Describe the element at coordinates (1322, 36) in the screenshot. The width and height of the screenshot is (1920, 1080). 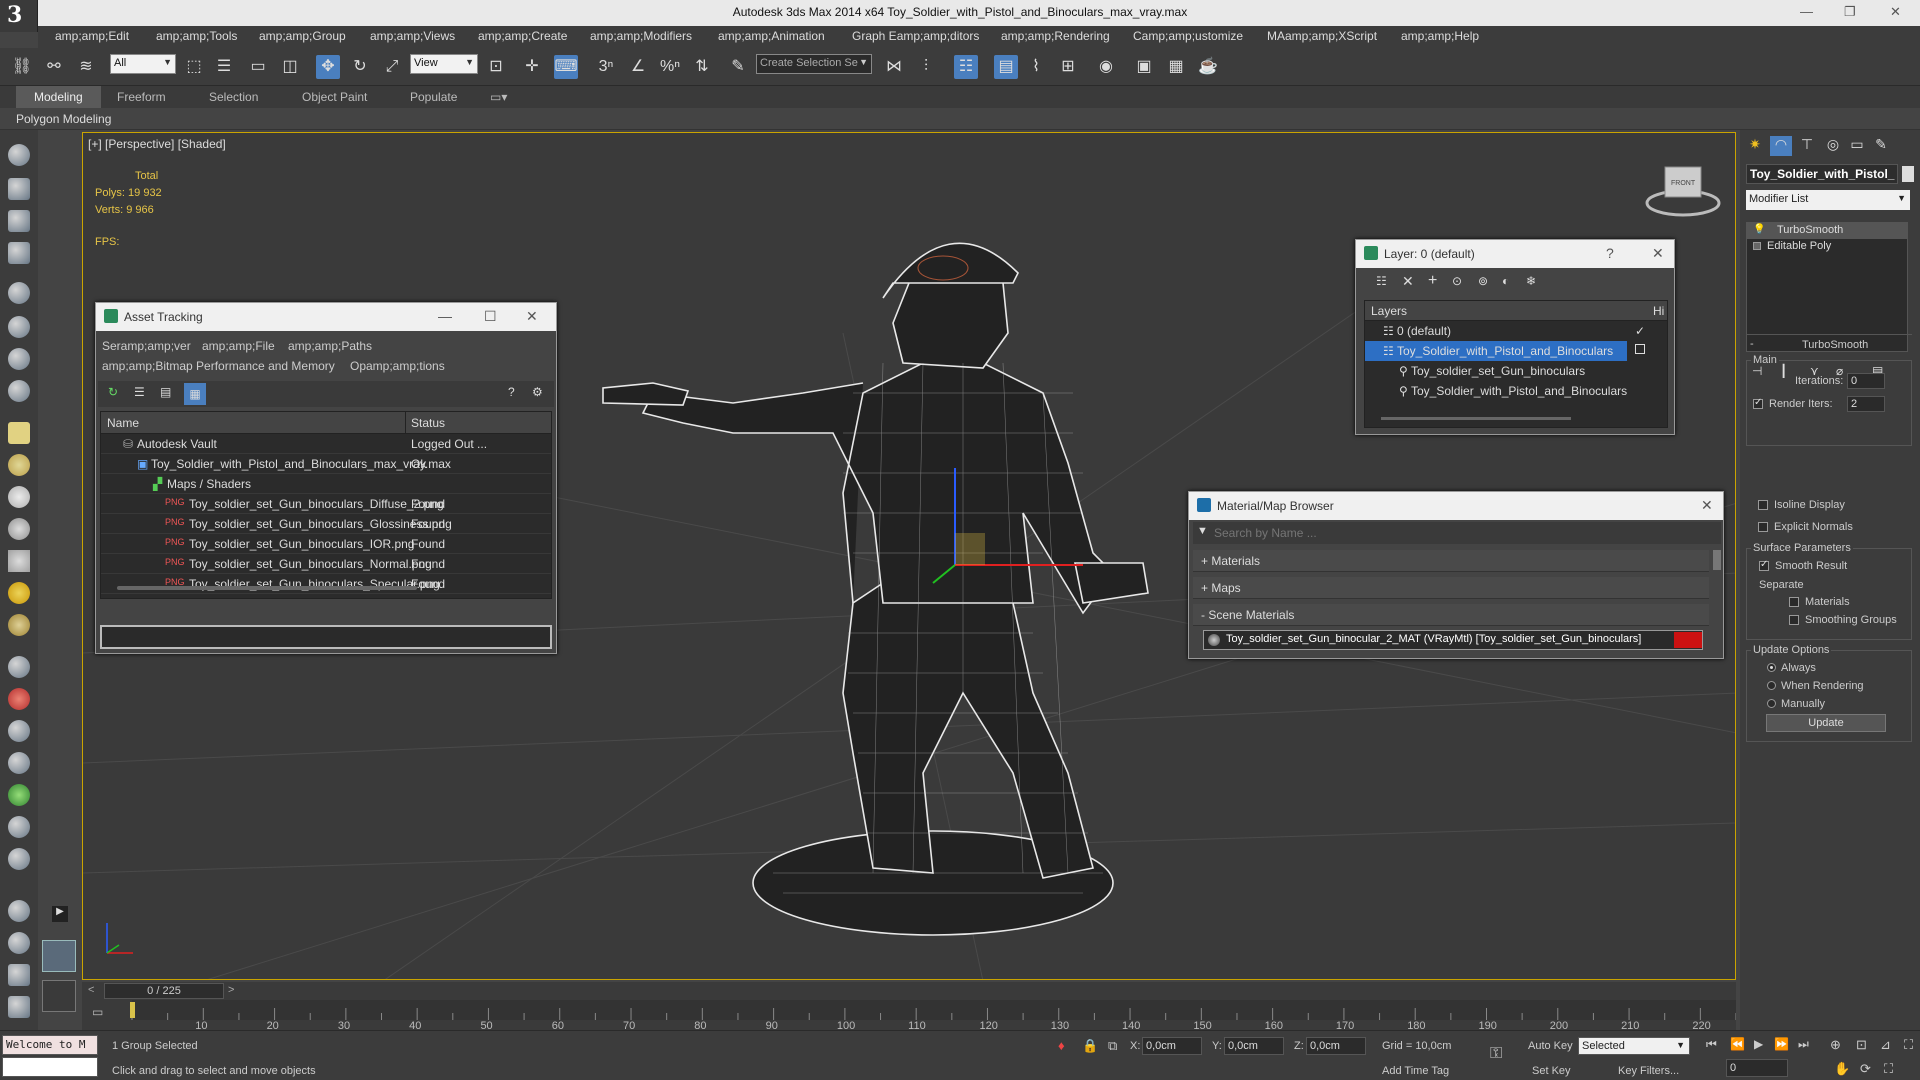
I see `menu-maxscript: MAamp;amp;XScript` at that location.